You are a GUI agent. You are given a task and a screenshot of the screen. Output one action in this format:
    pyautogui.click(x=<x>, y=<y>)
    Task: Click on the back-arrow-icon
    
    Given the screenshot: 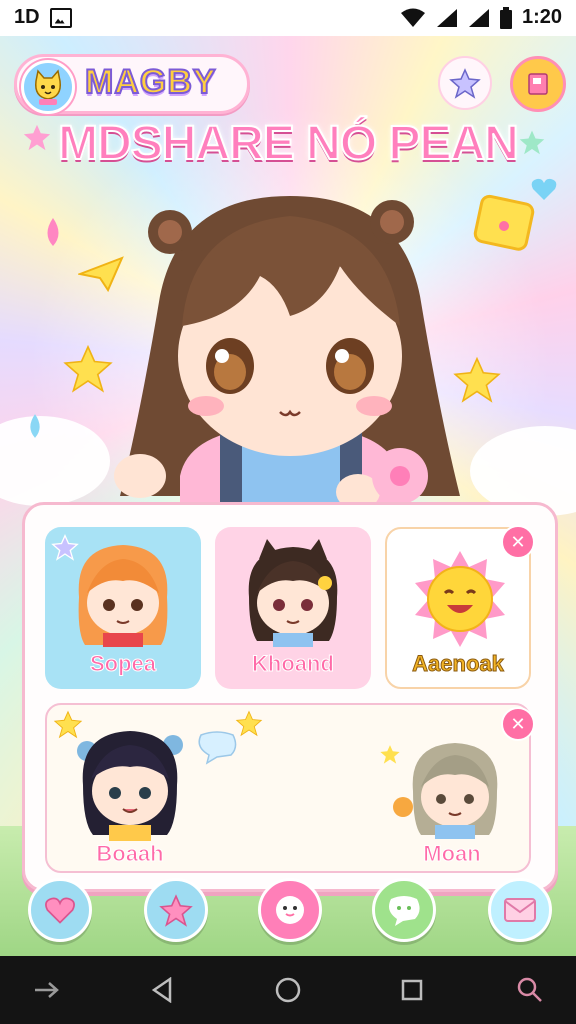 What is the action you would take?
    pyautogui.click(x=47, y=990)
    